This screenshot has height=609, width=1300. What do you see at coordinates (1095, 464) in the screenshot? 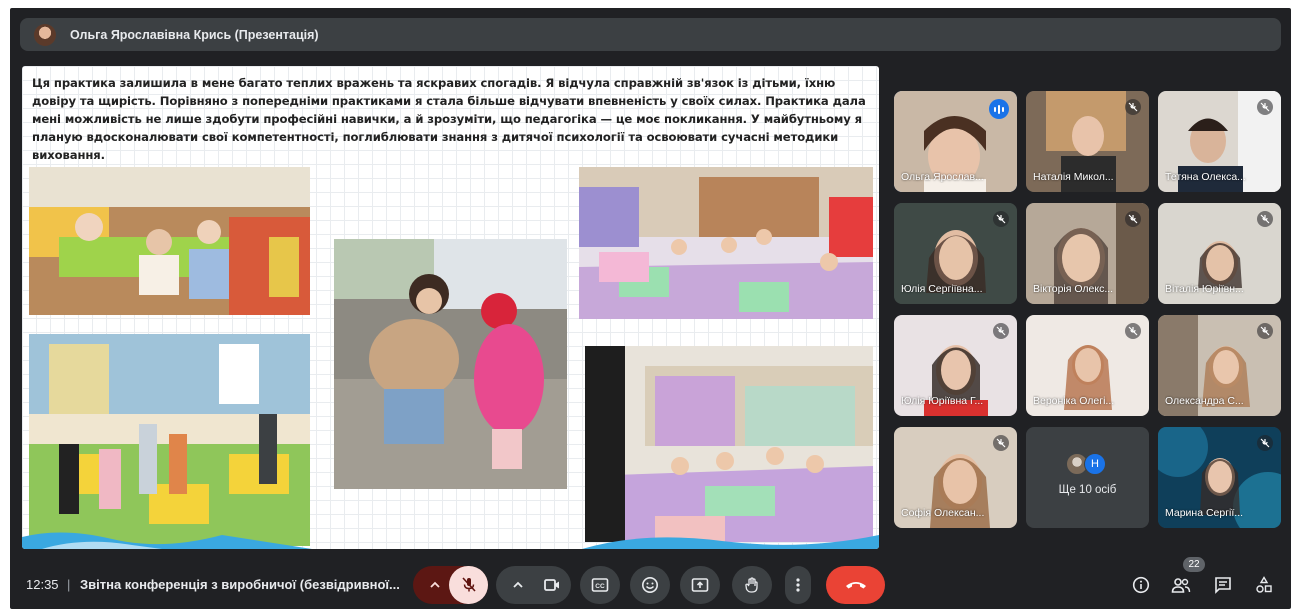
I see `participant-avatar: Н` at bounding box center [1095, 464].